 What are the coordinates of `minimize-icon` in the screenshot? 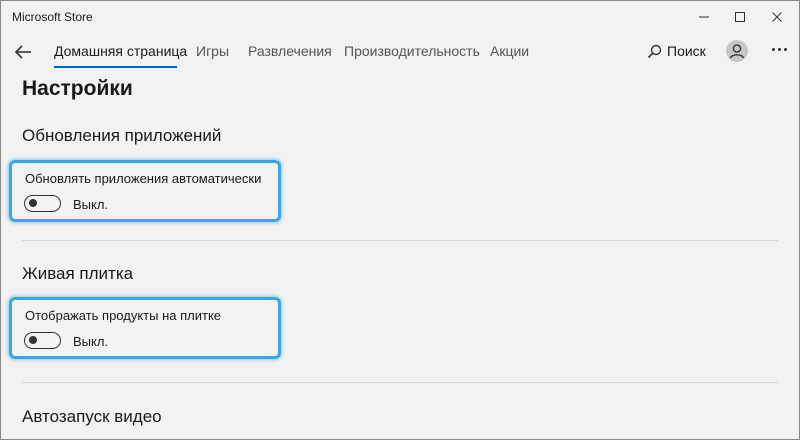 It's located at (704, 17).